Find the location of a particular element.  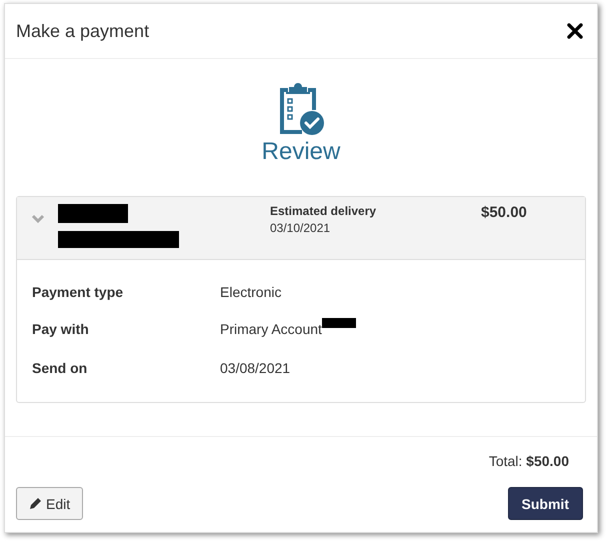

detail-label: Send on is located at coordinates (60, 368).